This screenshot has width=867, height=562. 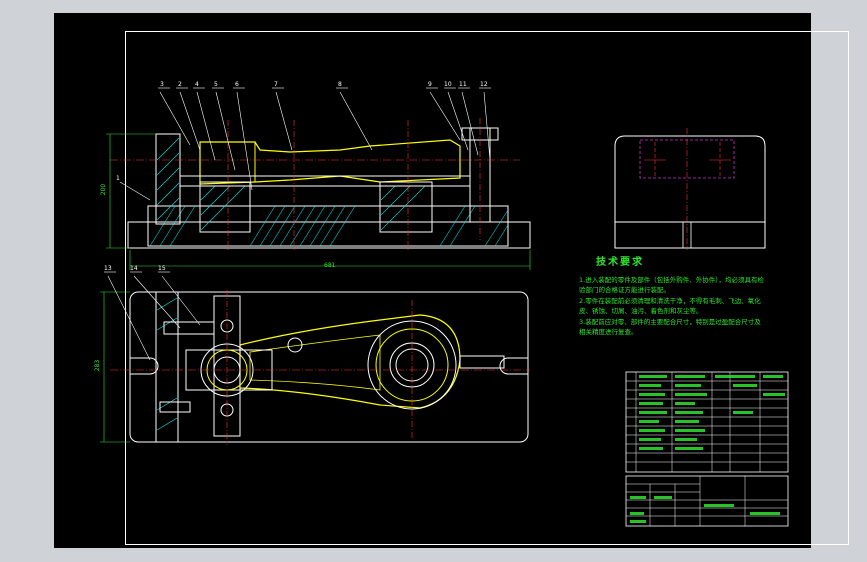 I want to click on side-view, so click(x=690, y=189).